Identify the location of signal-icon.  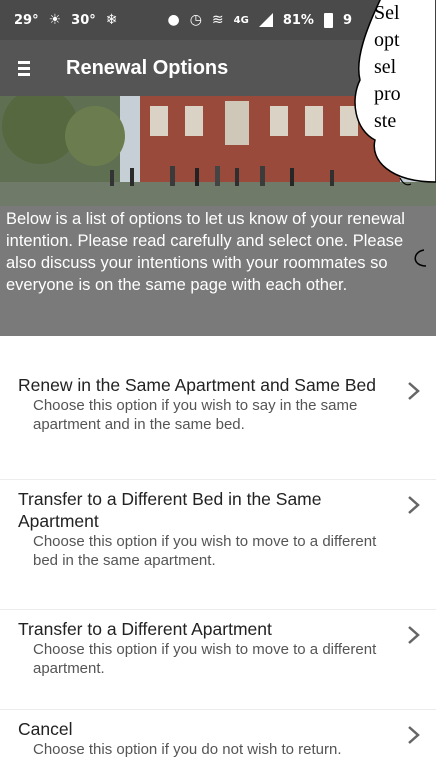
(265, 20).